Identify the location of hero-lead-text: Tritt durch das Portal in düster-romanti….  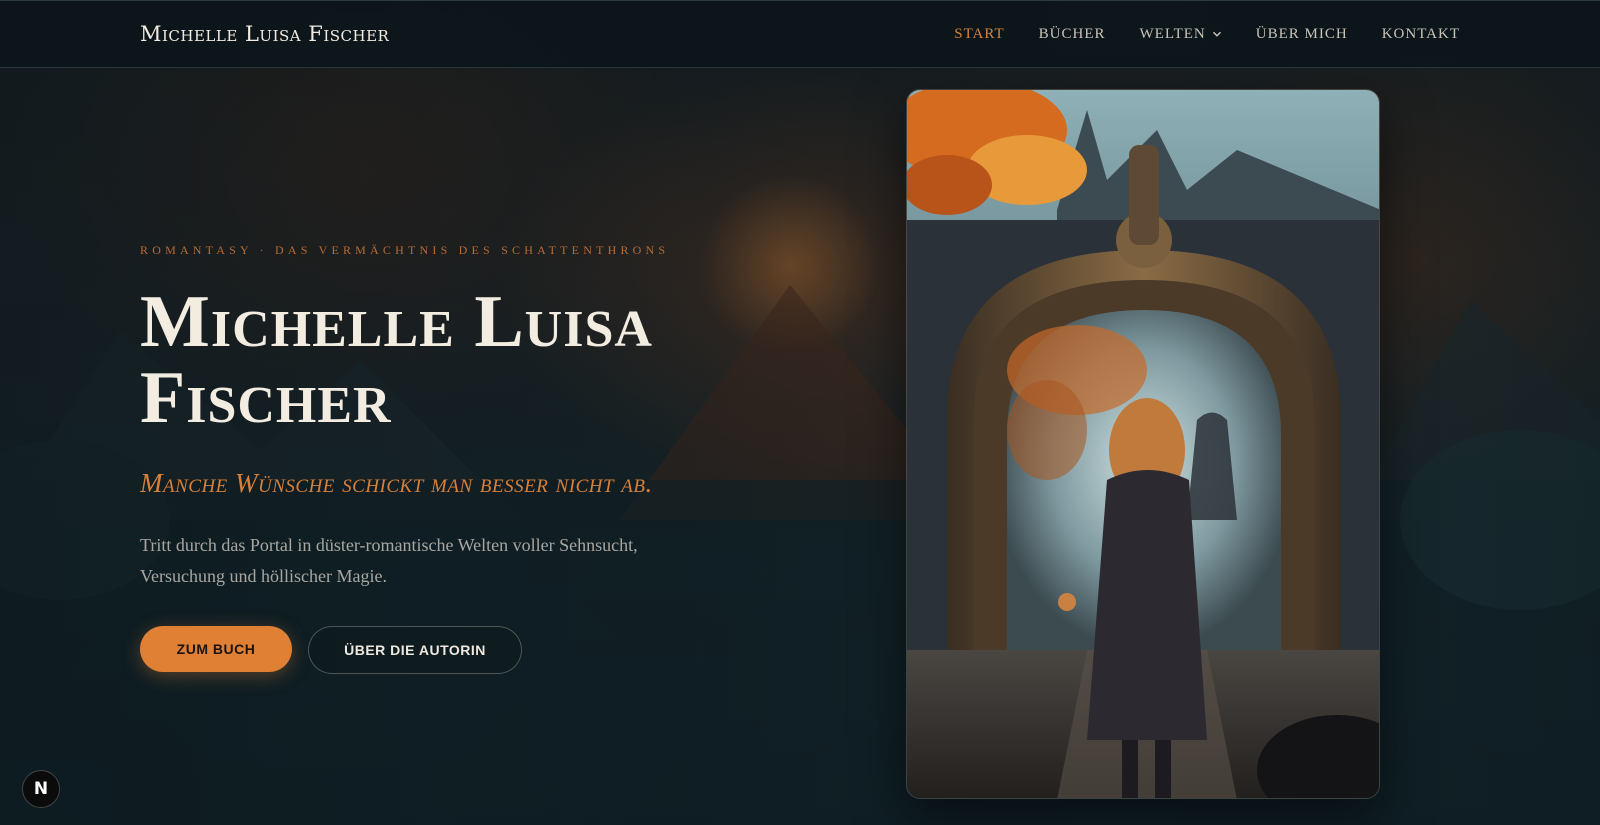
(389, 560).